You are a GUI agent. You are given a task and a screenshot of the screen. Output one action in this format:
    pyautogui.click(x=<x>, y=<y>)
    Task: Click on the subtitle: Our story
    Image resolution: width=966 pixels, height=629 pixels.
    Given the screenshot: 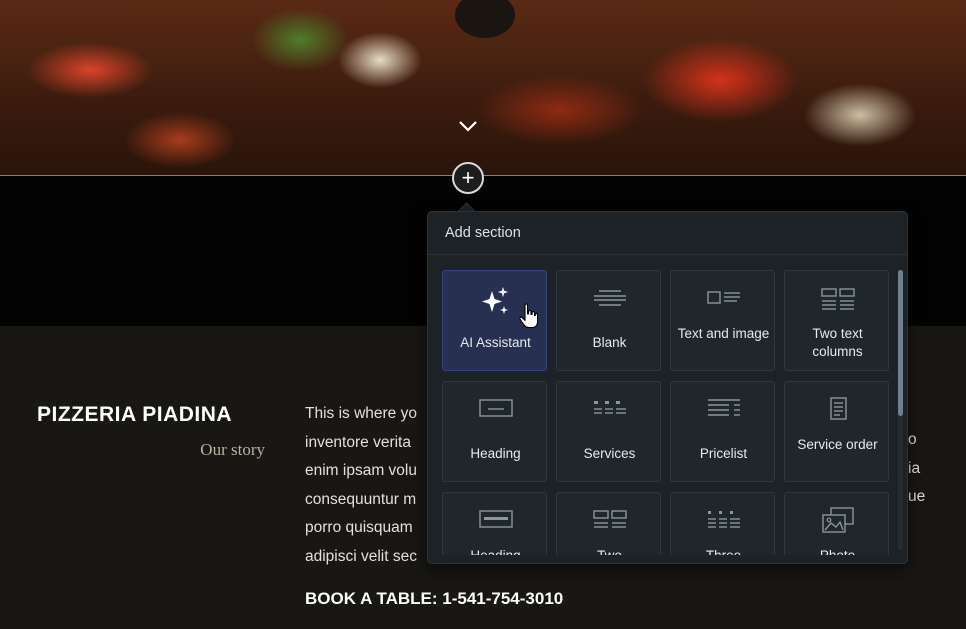 What is the action you would take?
    pyautogui.click(x=232, y=449)
    